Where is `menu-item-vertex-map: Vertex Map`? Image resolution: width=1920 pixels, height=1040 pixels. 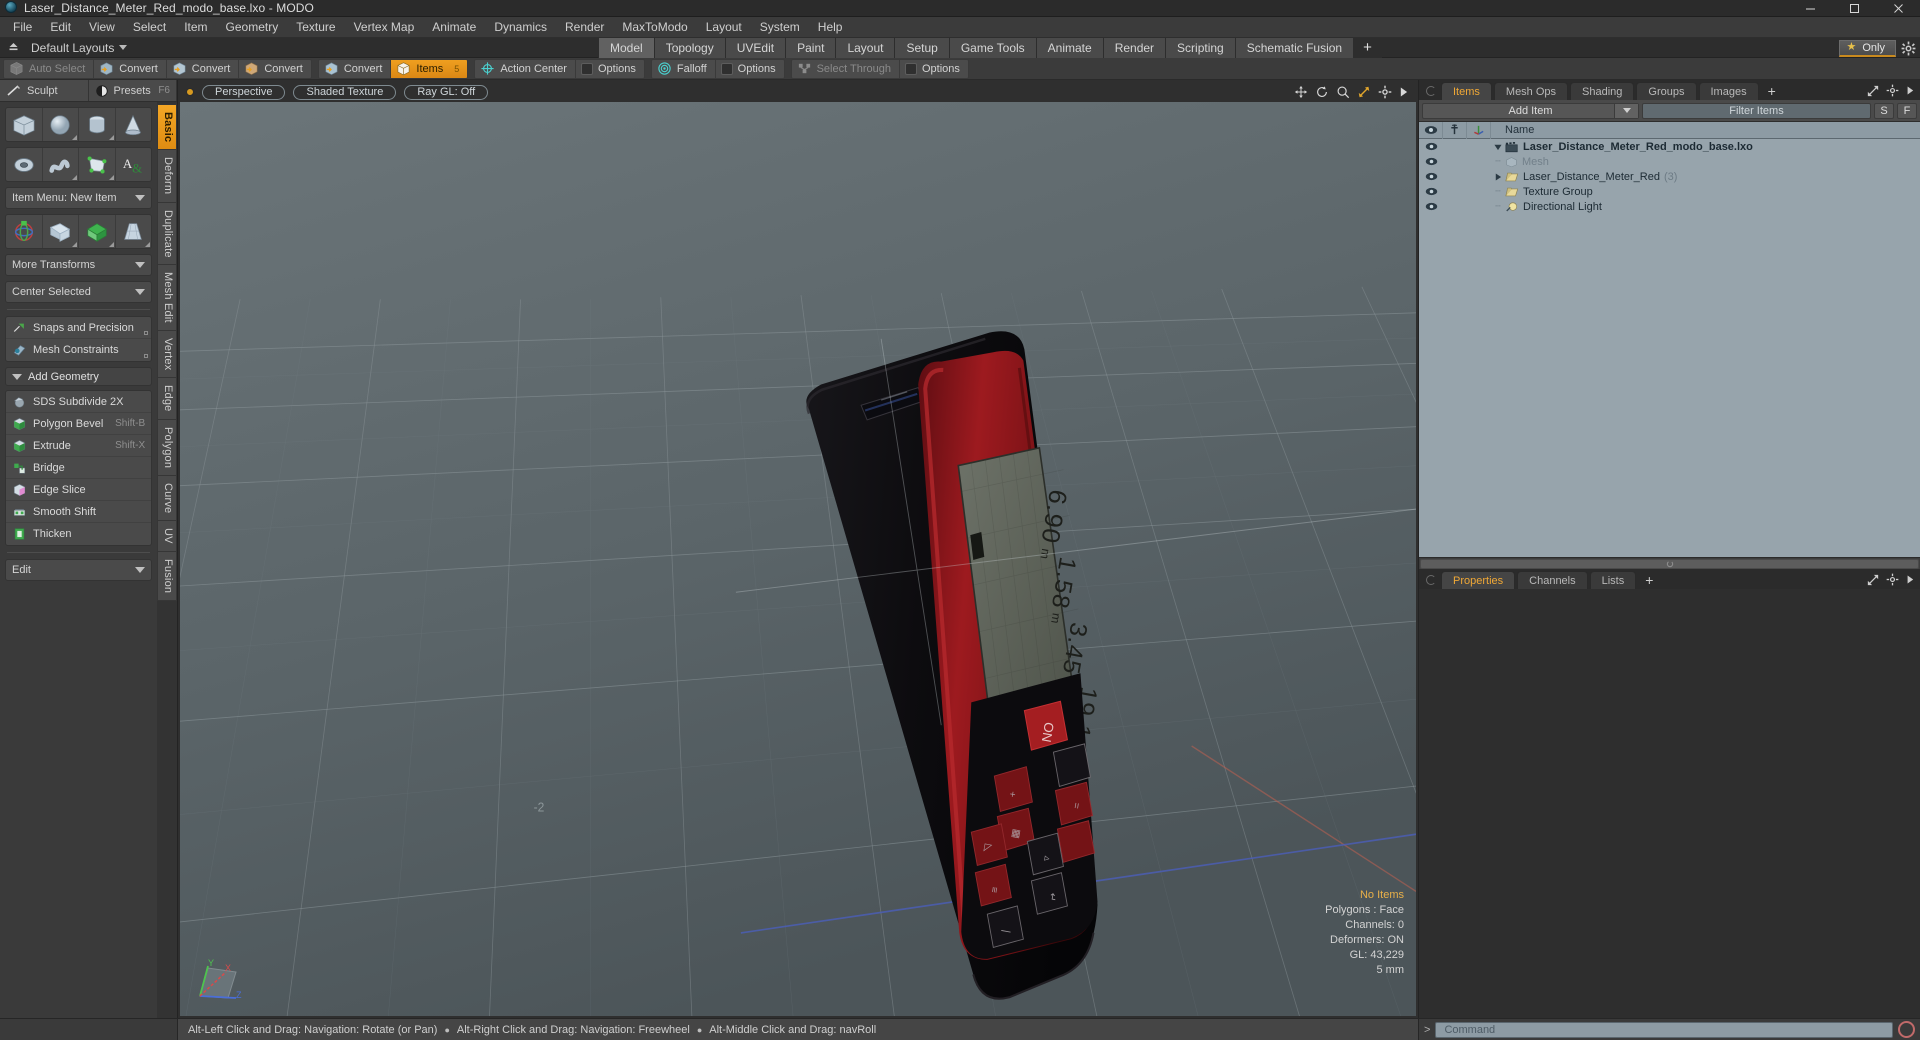 menu-item-vertex-map: Vertex Map is located at coordinates (384, 27).